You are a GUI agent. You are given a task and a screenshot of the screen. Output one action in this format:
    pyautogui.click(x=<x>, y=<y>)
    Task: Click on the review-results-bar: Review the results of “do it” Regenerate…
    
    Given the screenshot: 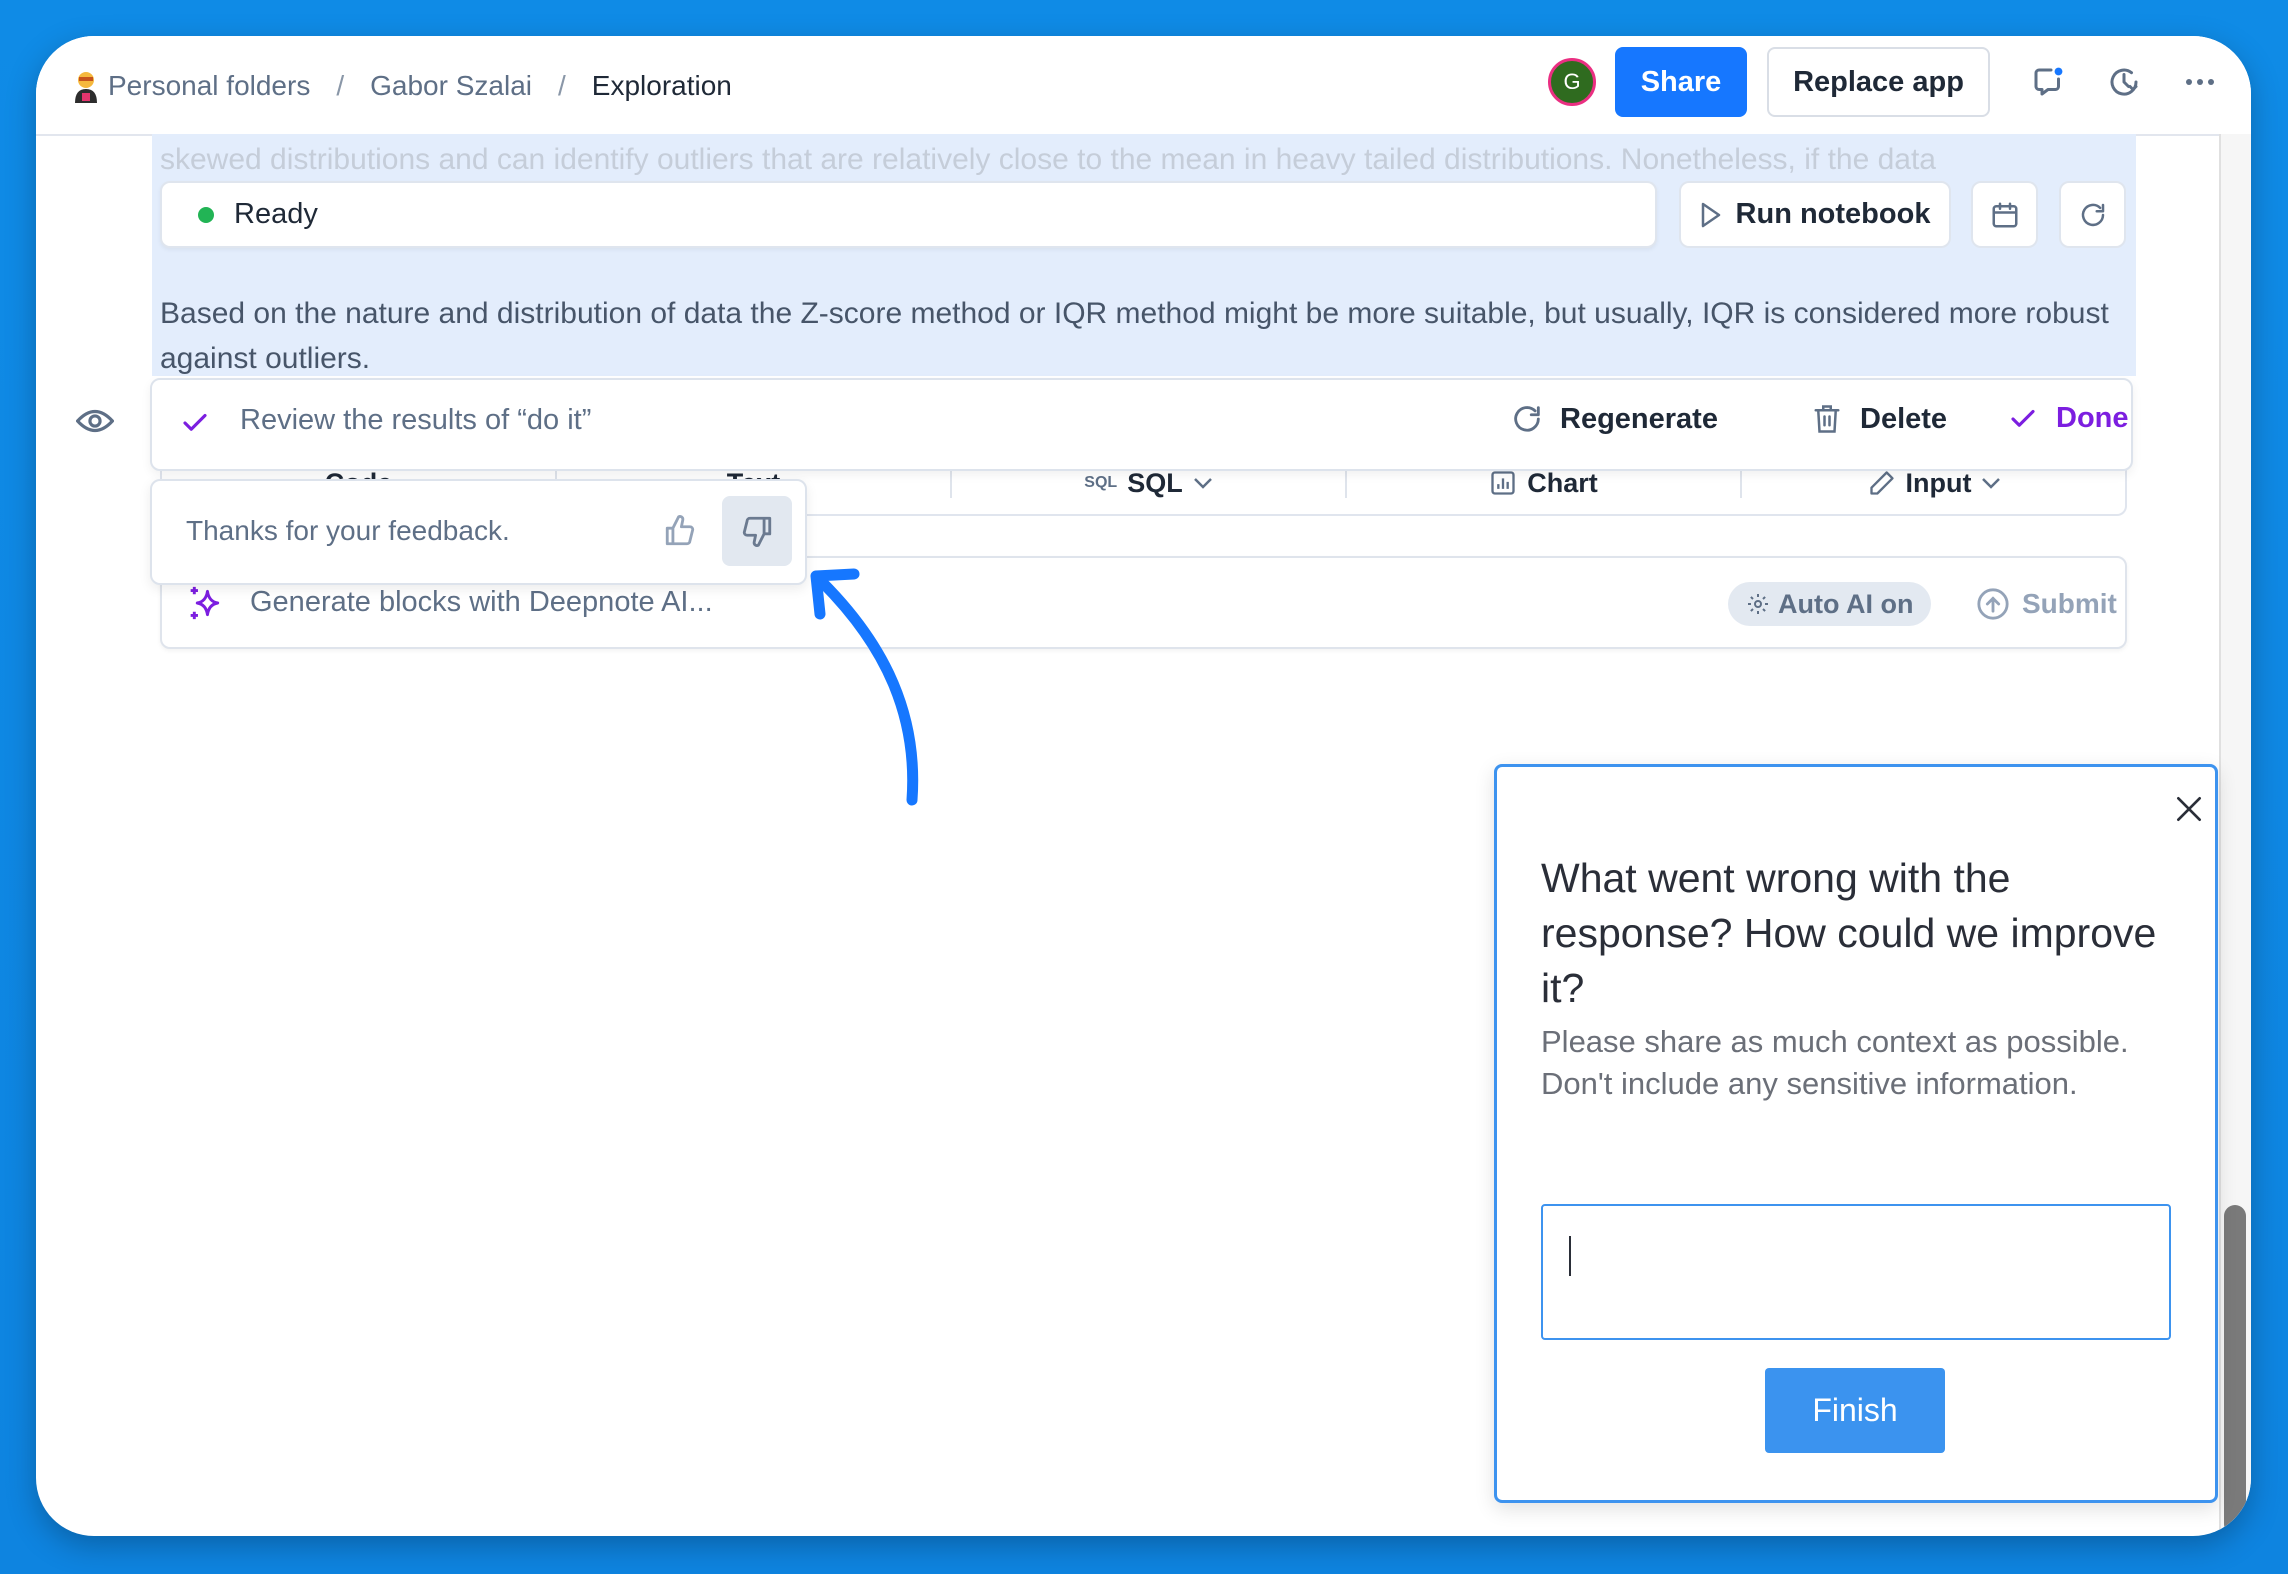 What is the action you would take?
    pyautogui.click(x=1141, y=424)
    